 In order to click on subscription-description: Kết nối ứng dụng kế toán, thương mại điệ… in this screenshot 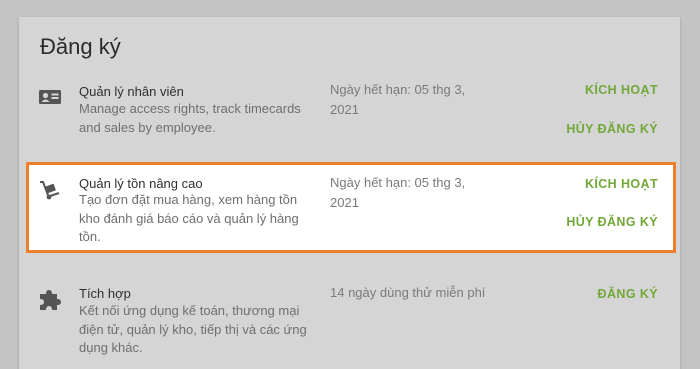, I will do `click(193, 329)`.